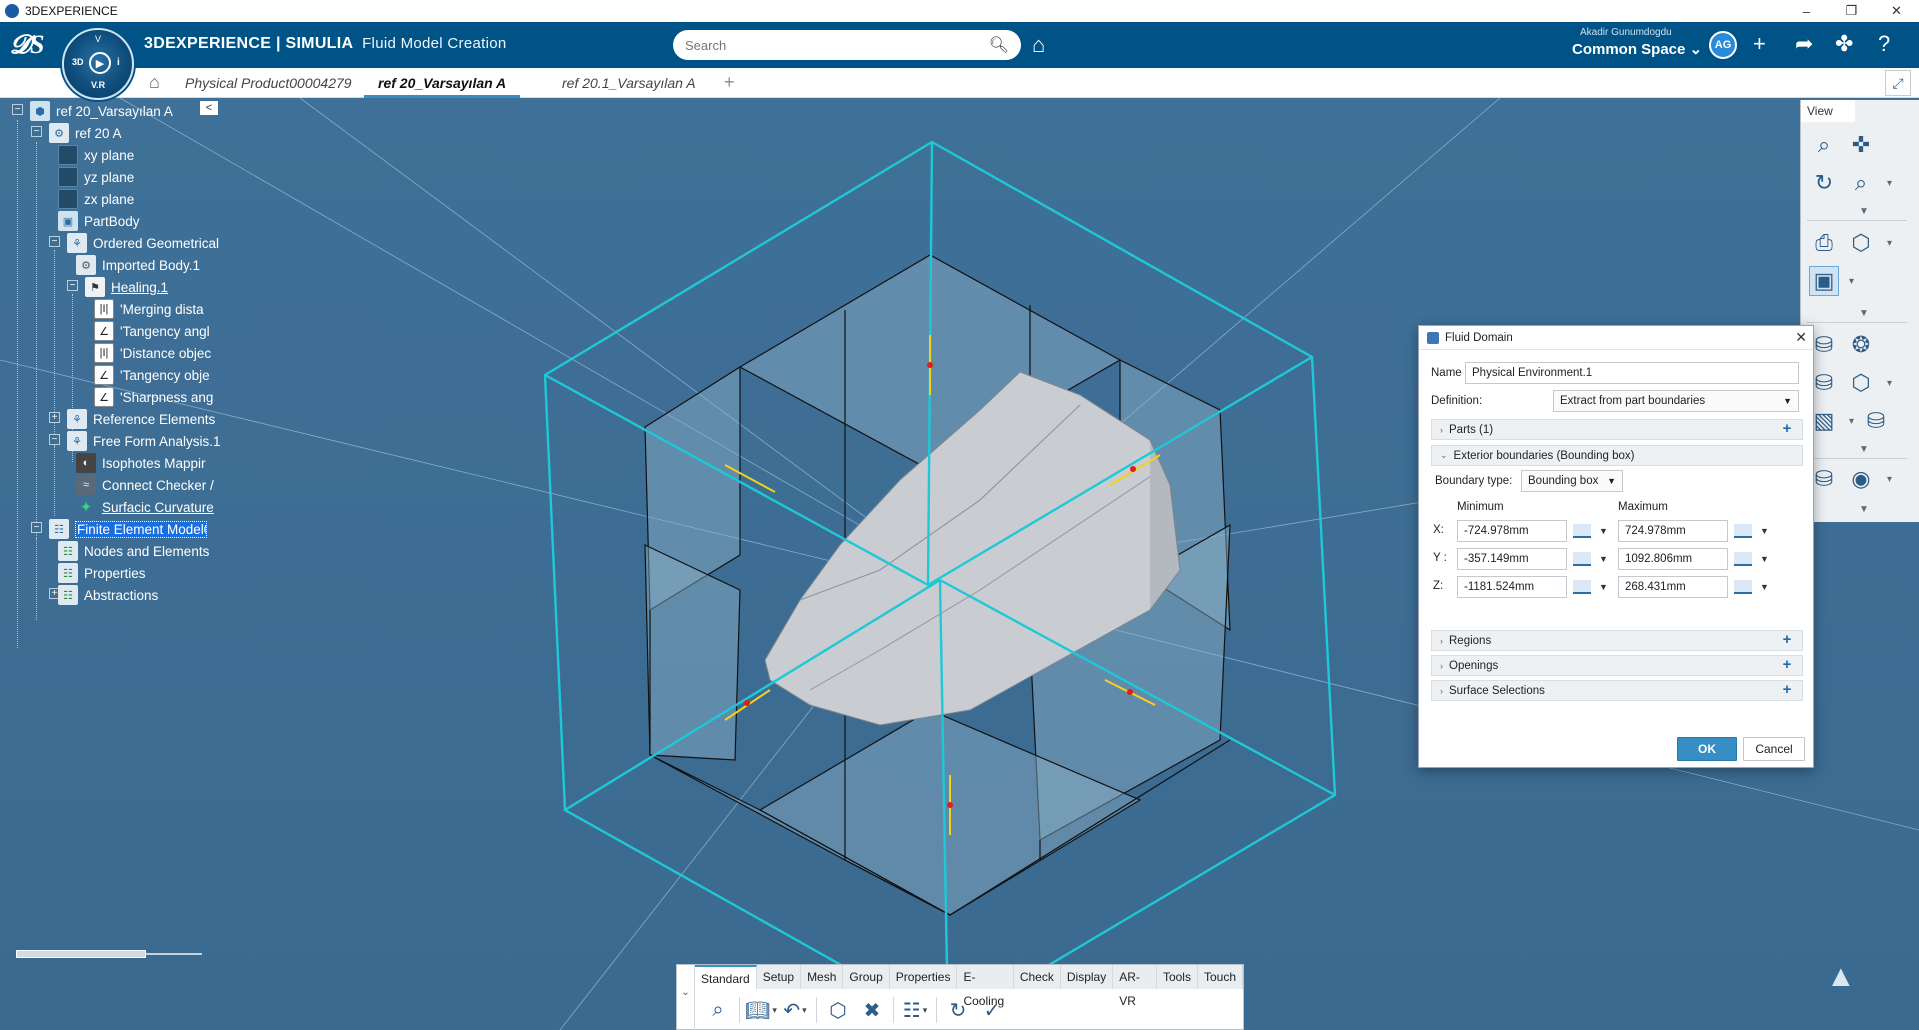 This screenshot has width=1919, height=1030. What do you see at coordinates (1617, 640) in the screenshot?
I see `regions-section: › Regions +` at bounding box center [1617, 640].